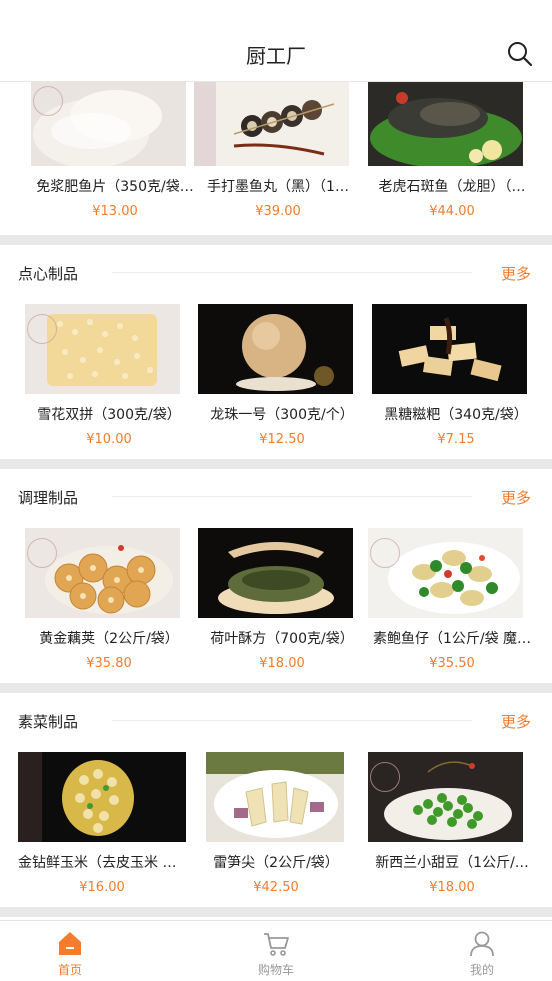  What do you see at coordinates (109, 639) in the screenshot?
I see `product-name: 黄金藕荚（2公斤/袋）` at bounding box center [109, 639].